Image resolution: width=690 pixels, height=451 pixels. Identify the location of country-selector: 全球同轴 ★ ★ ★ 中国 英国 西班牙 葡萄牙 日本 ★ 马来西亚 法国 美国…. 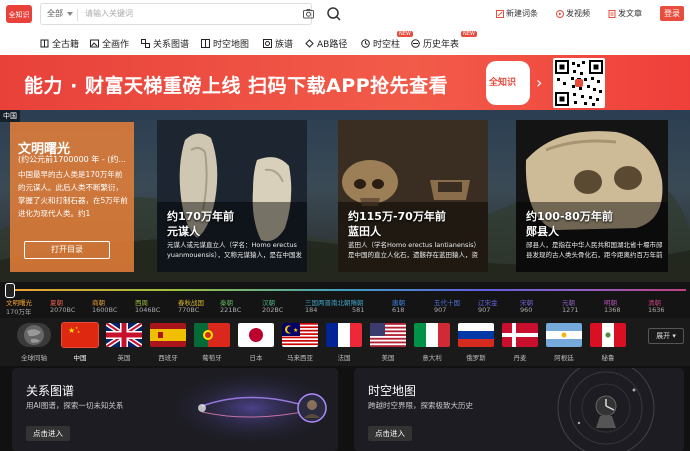
(345, 342).